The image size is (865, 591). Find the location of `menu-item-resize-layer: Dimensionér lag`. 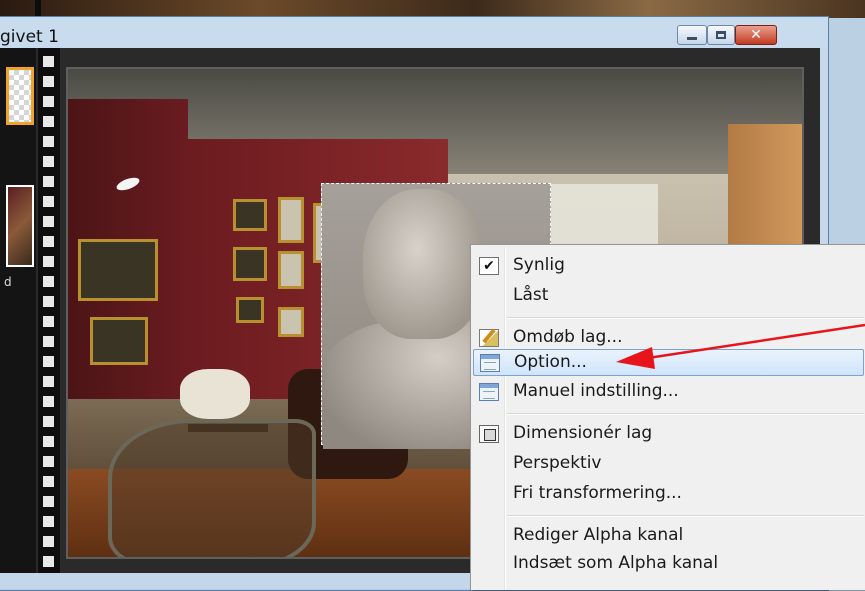

menu-item-resize-layer: Dimensionér lag is located at coordinates (668, 434).